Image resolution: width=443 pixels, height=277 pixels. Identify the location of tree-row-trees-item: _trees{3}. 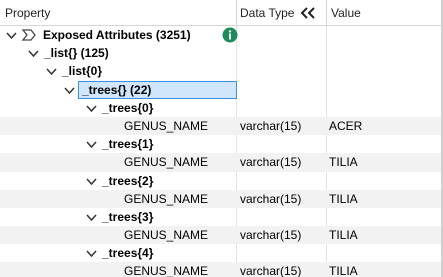
(221, 217).